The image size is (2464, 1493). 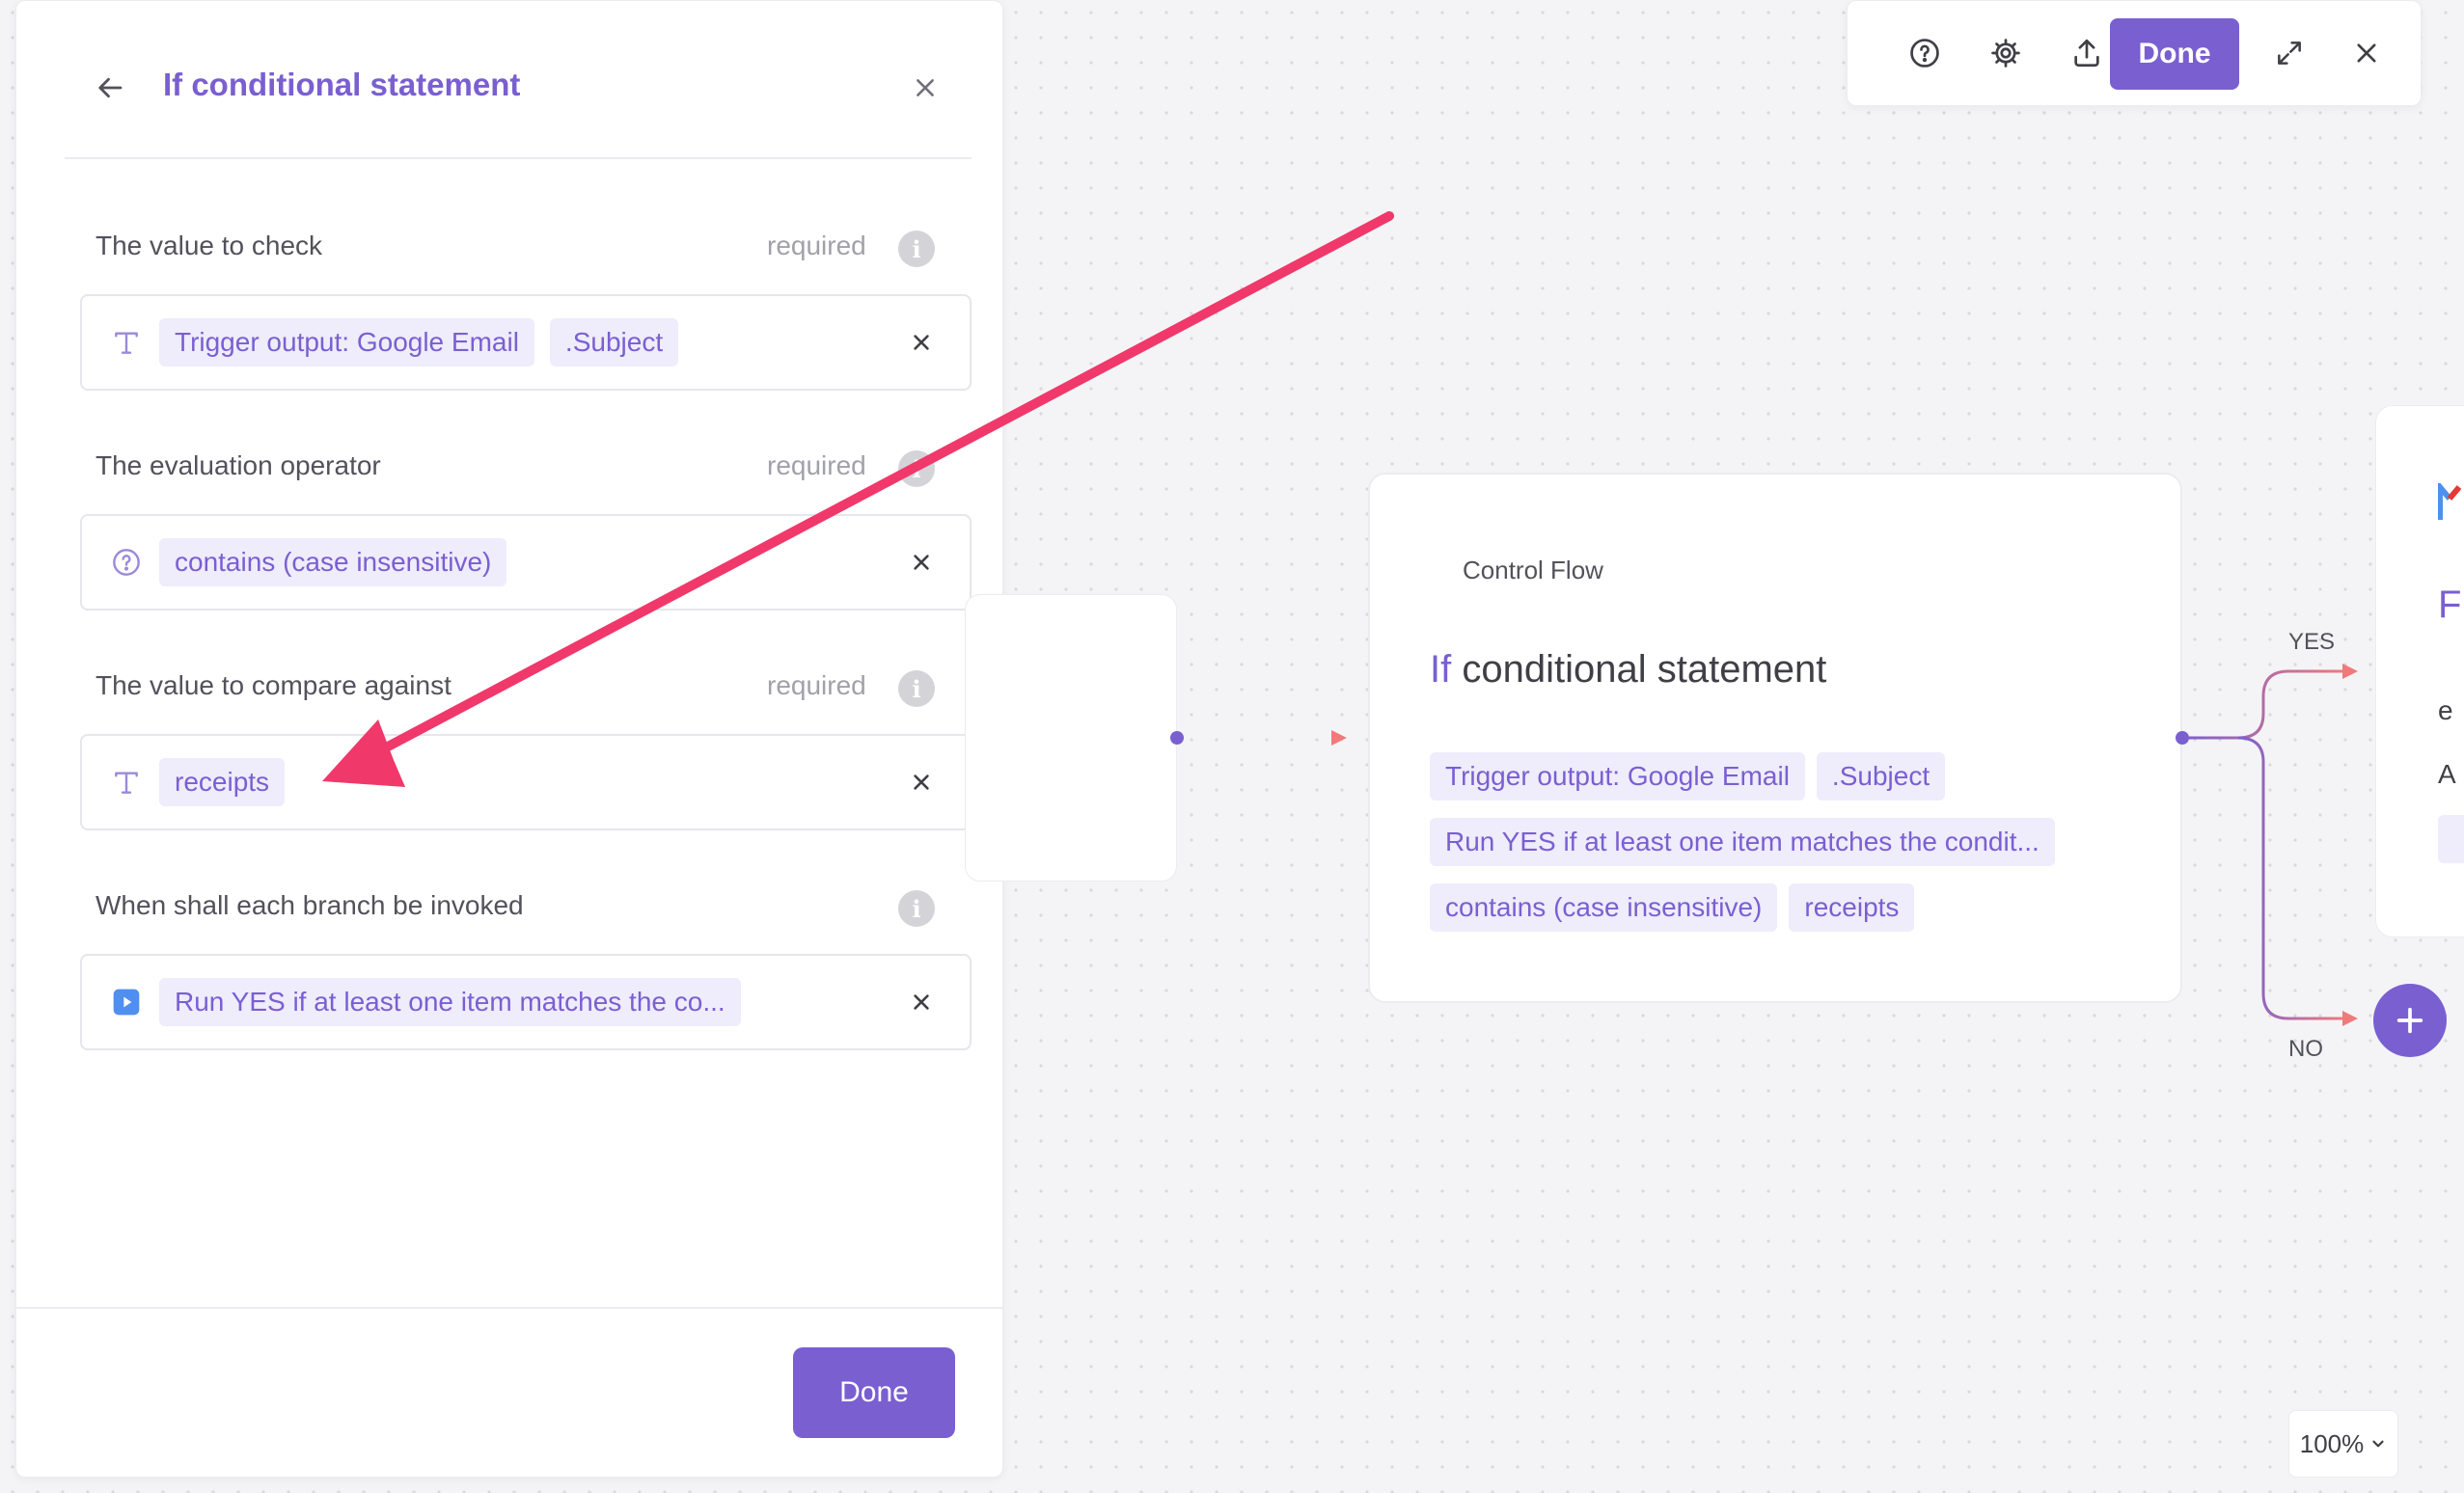 What do you see at coordinates (1258, 738) in the screenshot?
I see `connector-trigger-to-if` at bounding box center [1258, 738].